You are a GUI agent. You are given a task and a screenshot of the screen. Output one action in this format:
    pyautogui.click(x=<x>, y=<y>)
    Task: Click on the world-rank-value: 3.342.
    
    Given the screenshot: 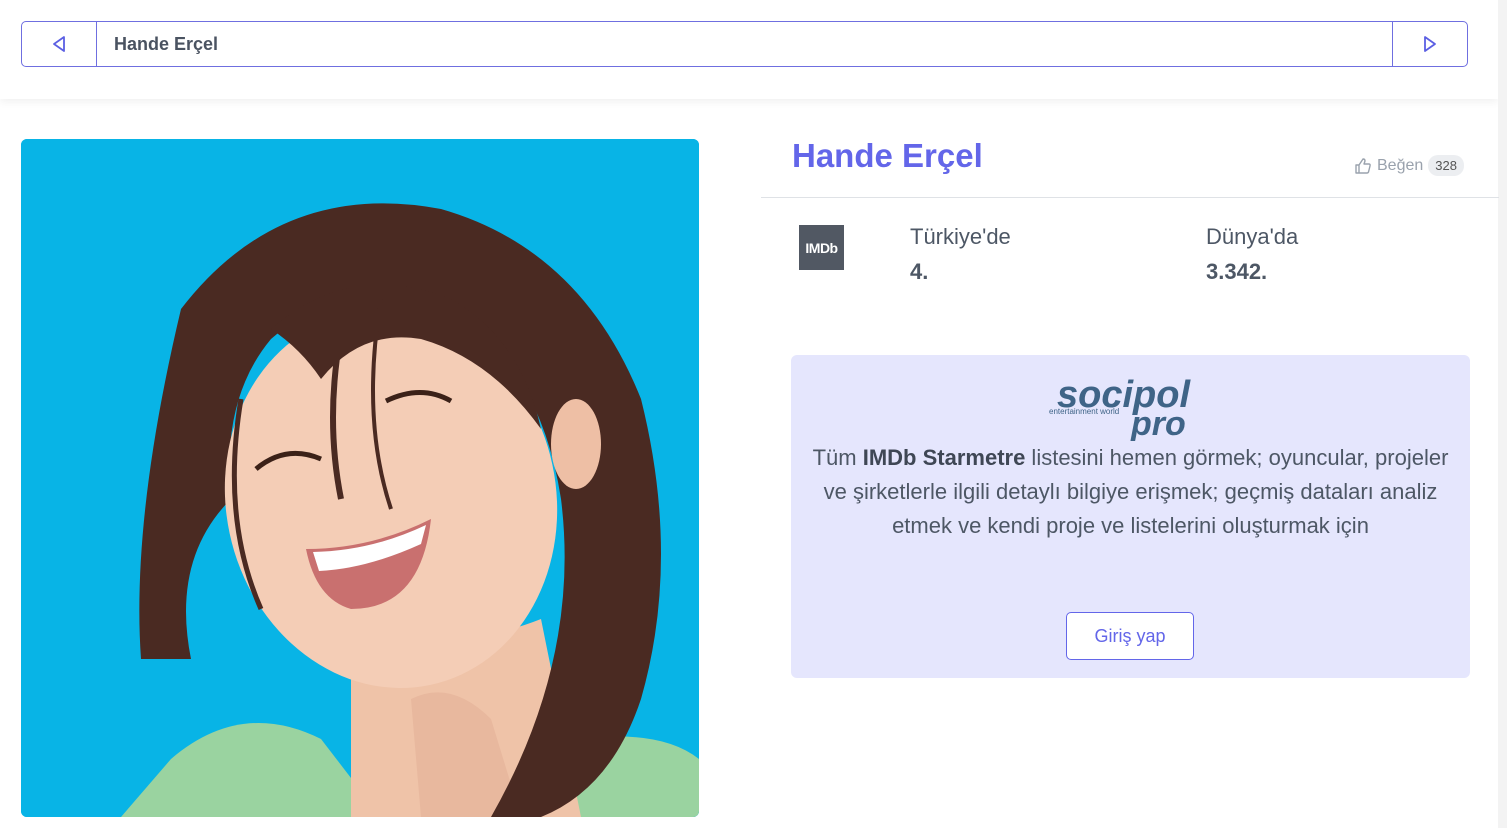 What is the action you would take?
    pyautogui.click(x=1237, y=271)
    